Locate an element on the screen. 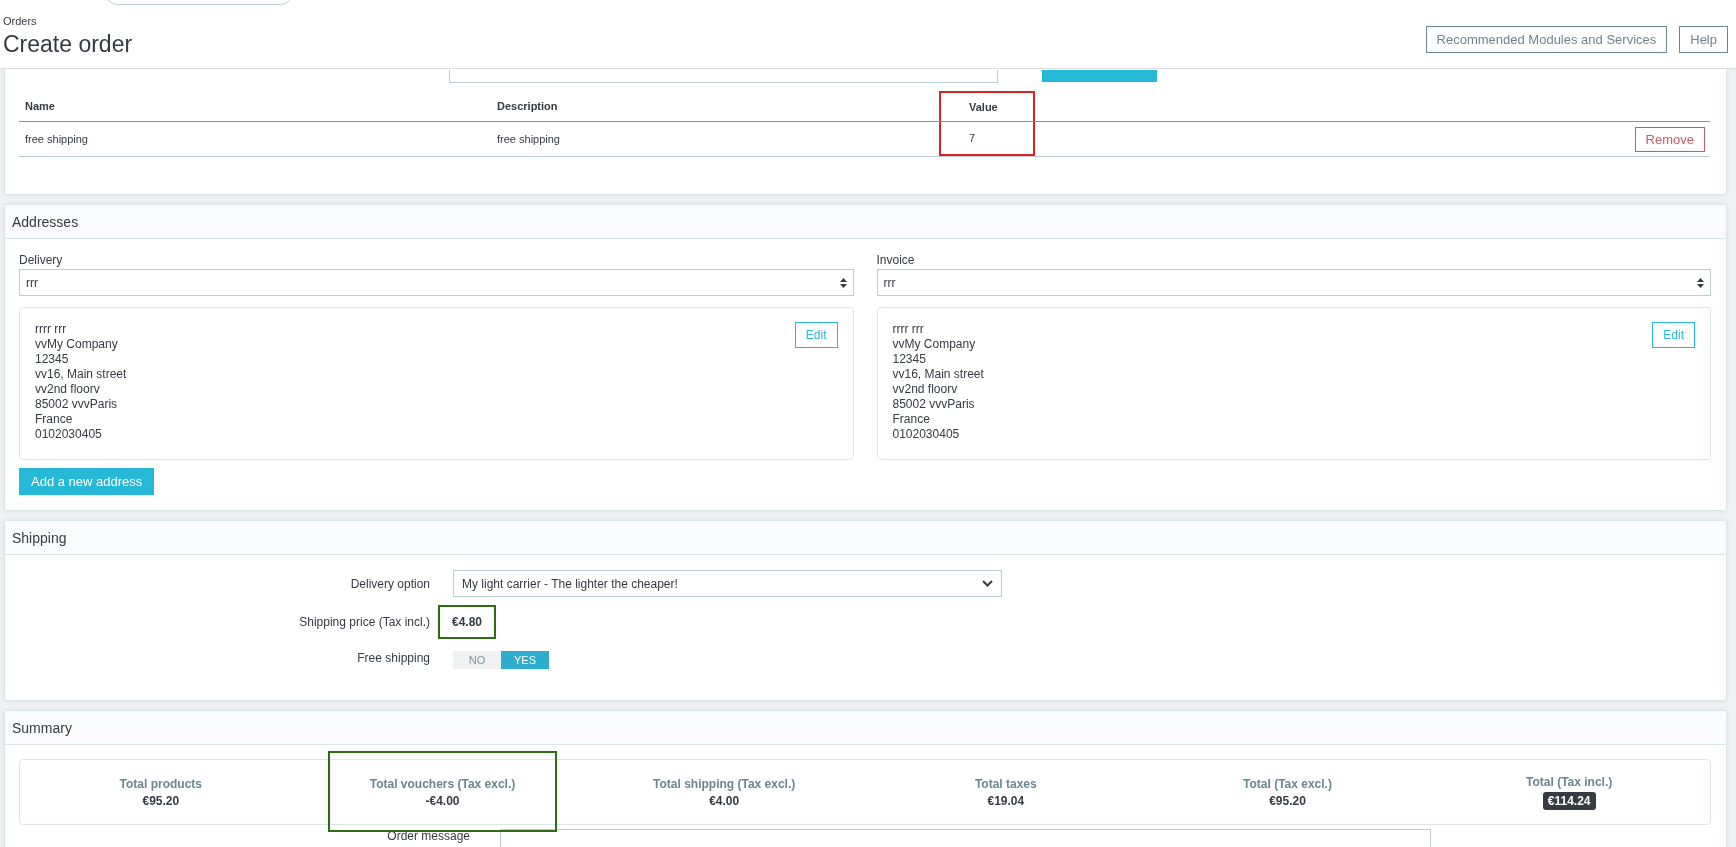 This screenshot has height=847, width=1736. column-header: Description is located at coordinates (527, 106).